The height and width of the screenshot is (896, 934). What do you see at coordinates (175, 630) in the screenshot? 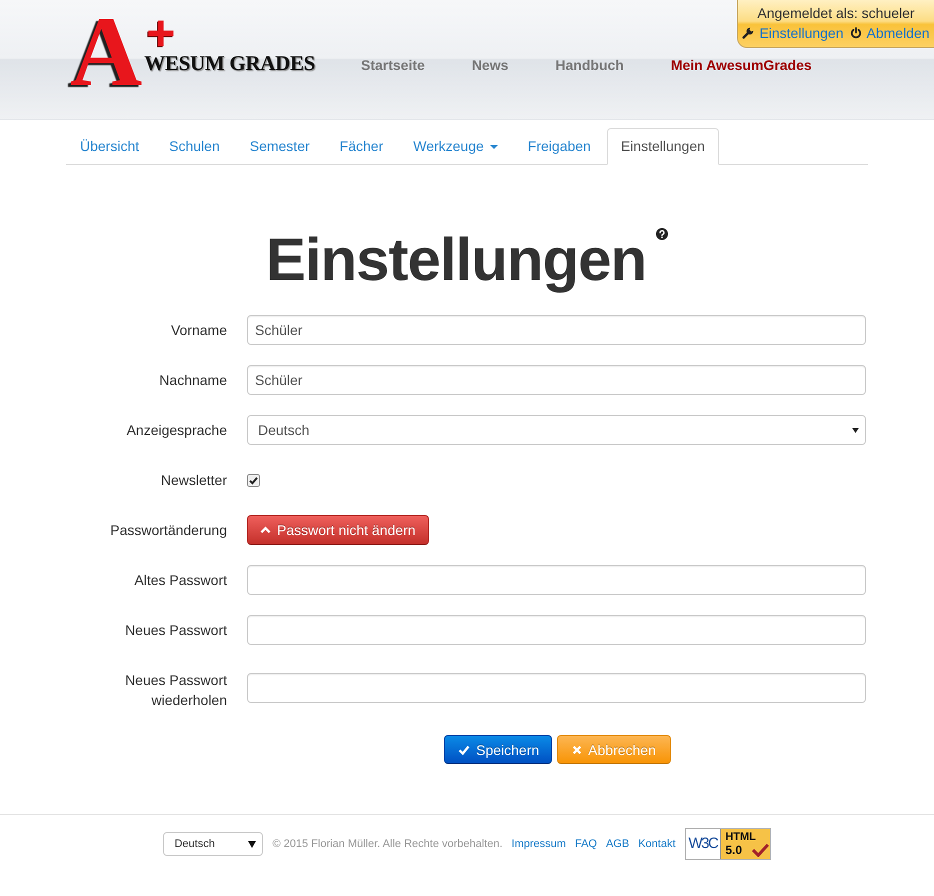
I see `field-label: Neues Passwort` at bounding box center [175, 630].